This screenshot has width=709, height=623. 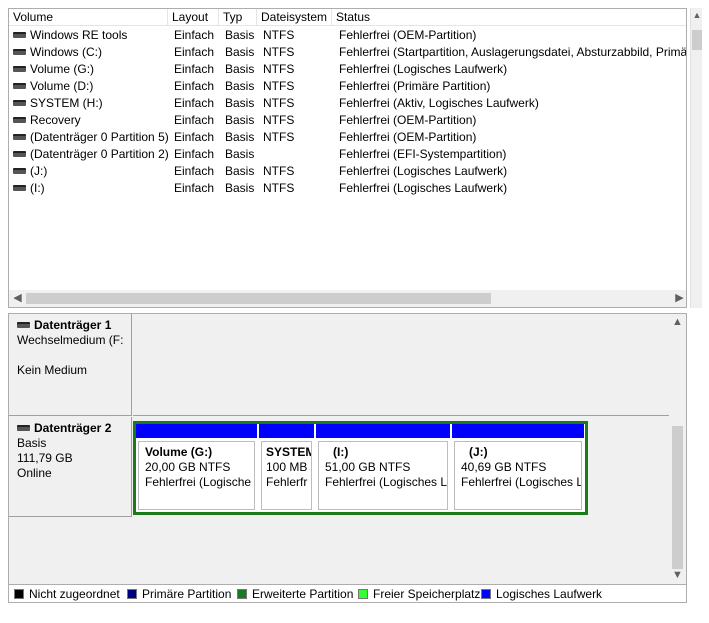 I want to click on column-header-dateisystem: Dateisystem, so click(x=294, y=17).